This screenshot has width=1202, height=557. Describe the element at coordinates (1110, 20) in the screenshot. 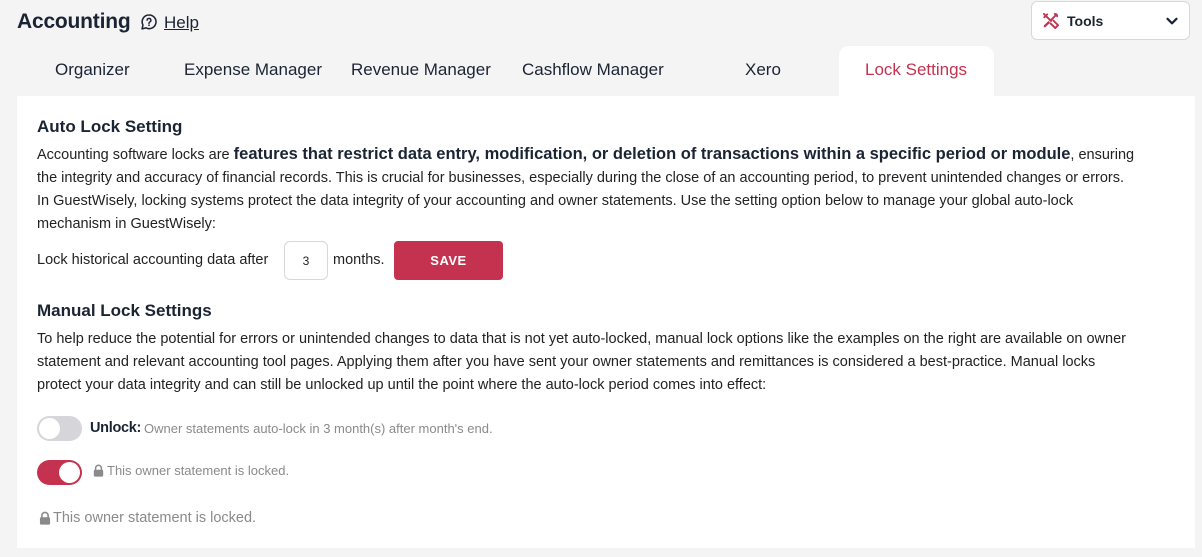

I see `tools-dropdown: Tools` at that location.